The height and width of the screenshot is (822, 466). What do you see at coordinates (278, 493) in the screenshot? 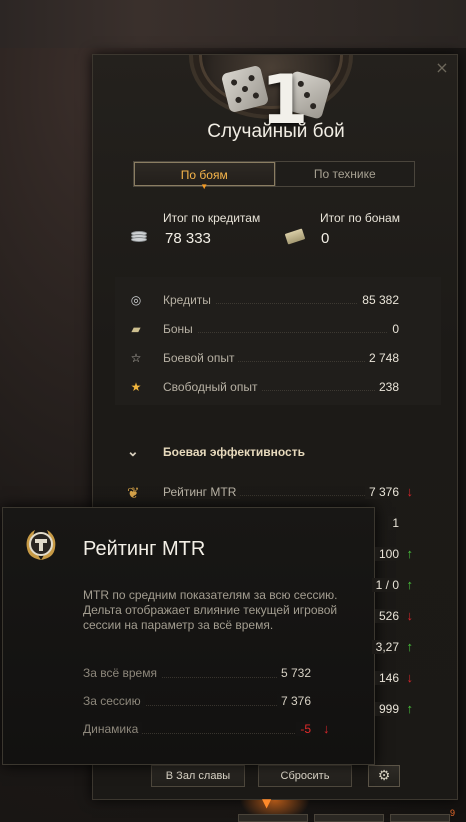
I see `efficiency-row-mtr: ❦ Рейтинг MTR 7 376 ↓` at bounding box center [278, 493].